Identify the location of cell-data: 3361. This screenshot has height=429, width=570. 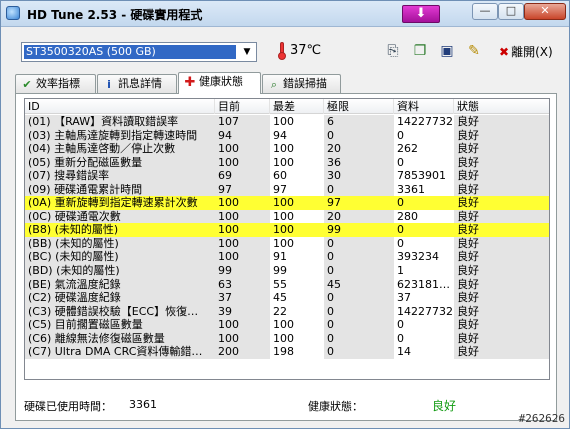
(411, 189).